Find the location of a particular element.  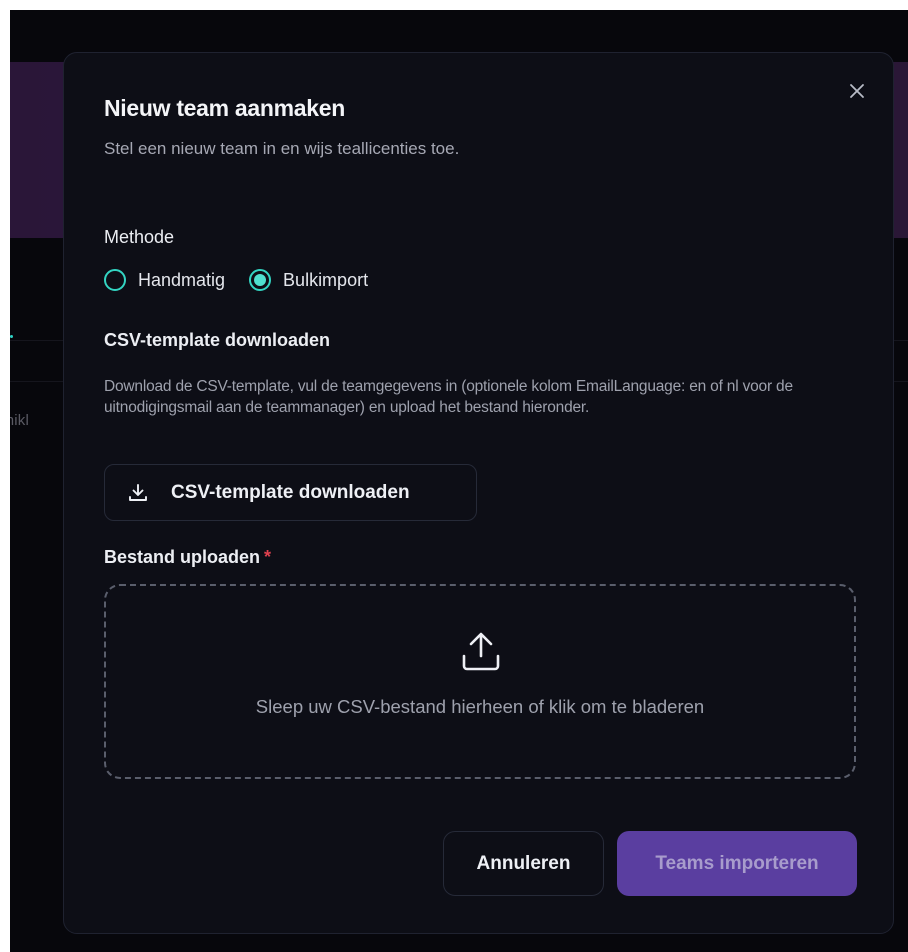

radio-bulkimport: Bulkimport is located at coordinates (308, 280).